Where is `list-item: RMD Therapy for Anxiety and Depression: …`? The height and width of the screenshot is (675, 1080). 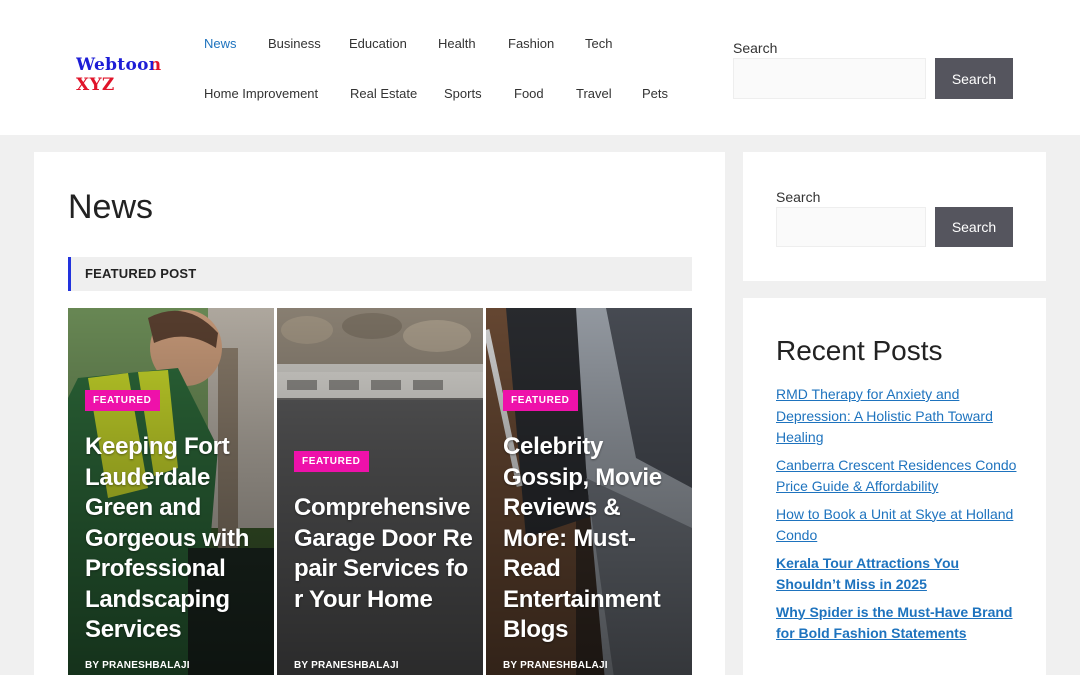
list-item: RMD Therapy for Anxiety and Depression: … is located at coordinates (898, 416).